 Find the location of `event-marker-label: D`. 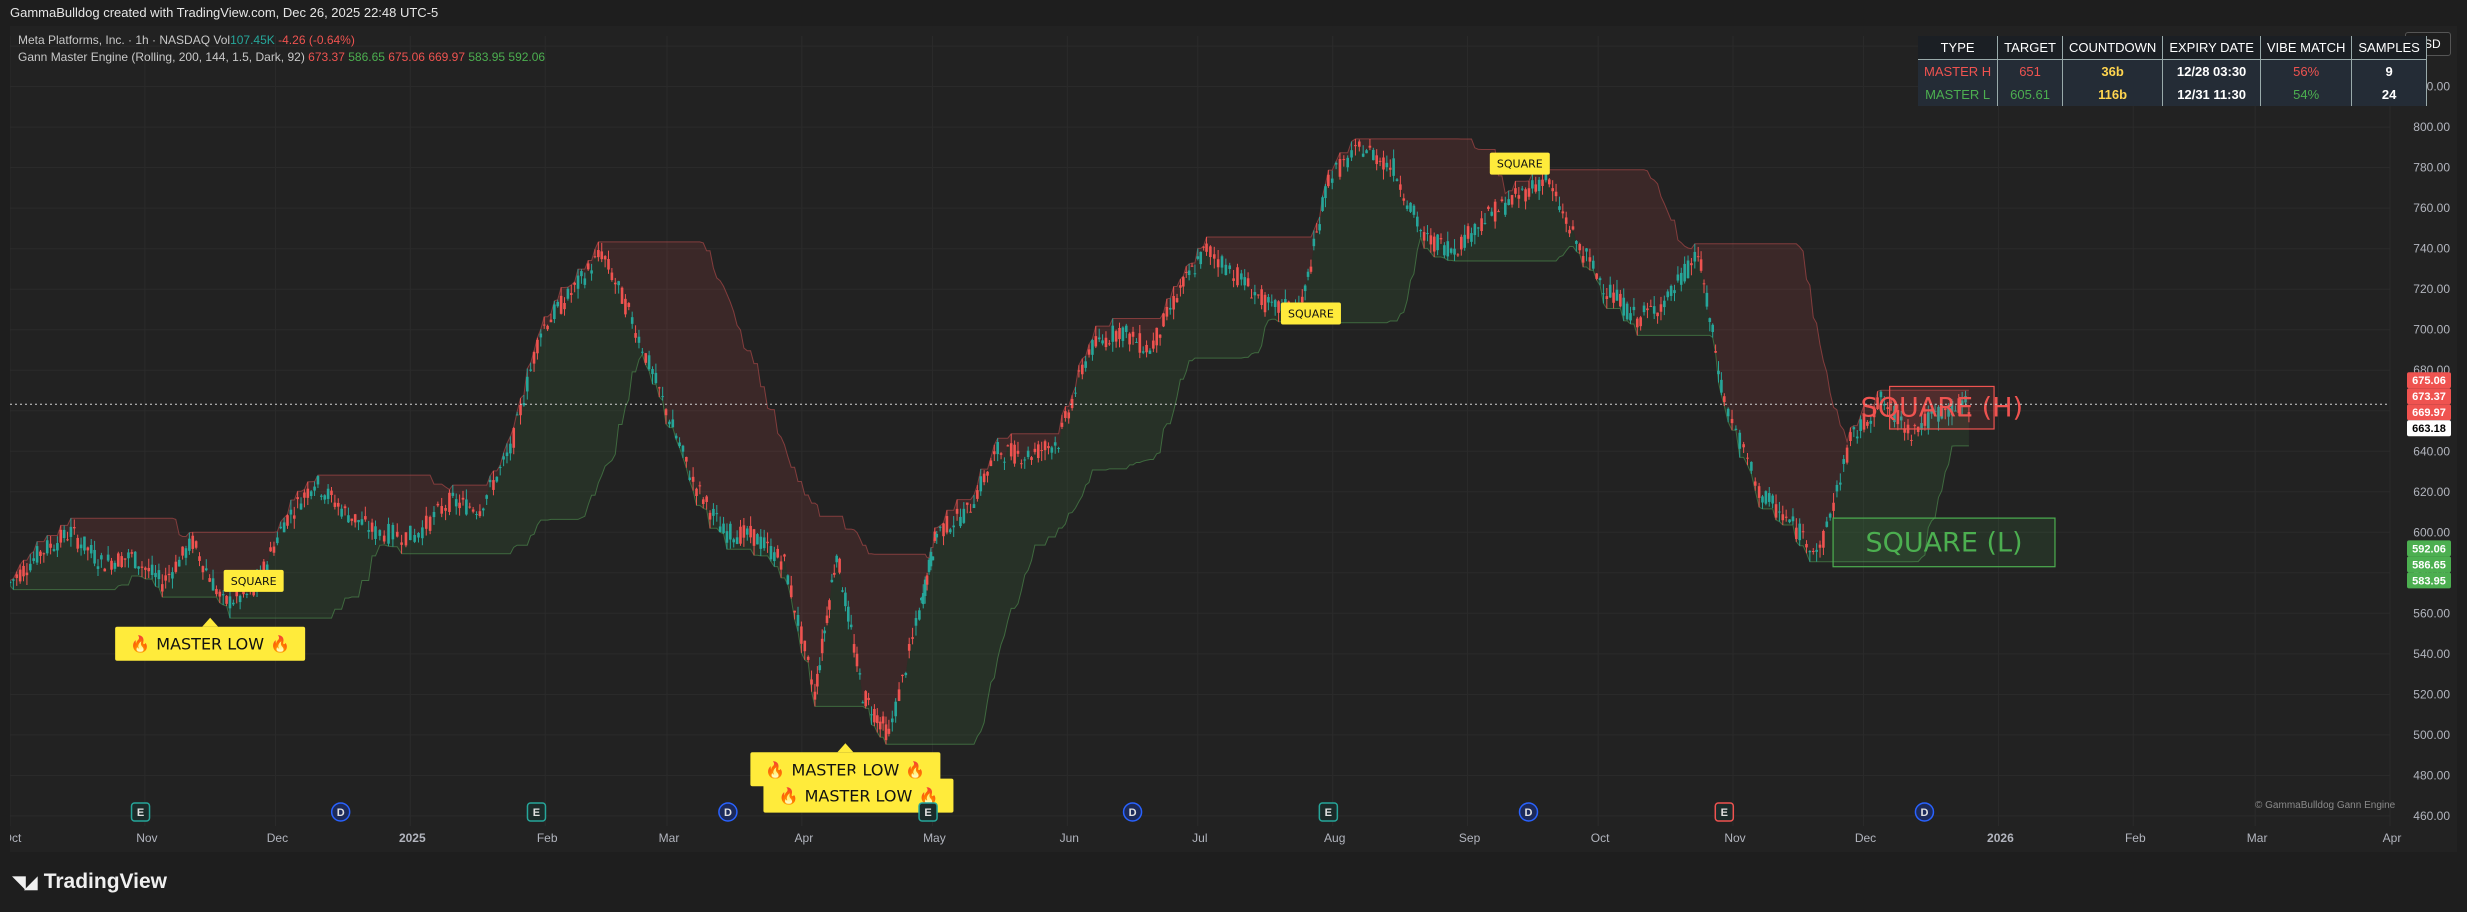

event-marker-label: D is located at coordinates (1924, 813).